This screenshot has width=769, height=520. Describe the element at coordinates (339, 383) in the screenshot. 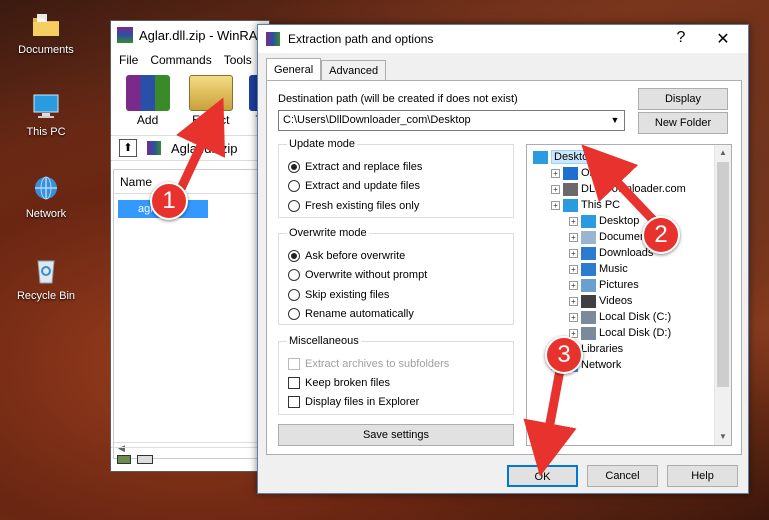

I see `checkbox-keep-broken: Keep broken files` at that location.